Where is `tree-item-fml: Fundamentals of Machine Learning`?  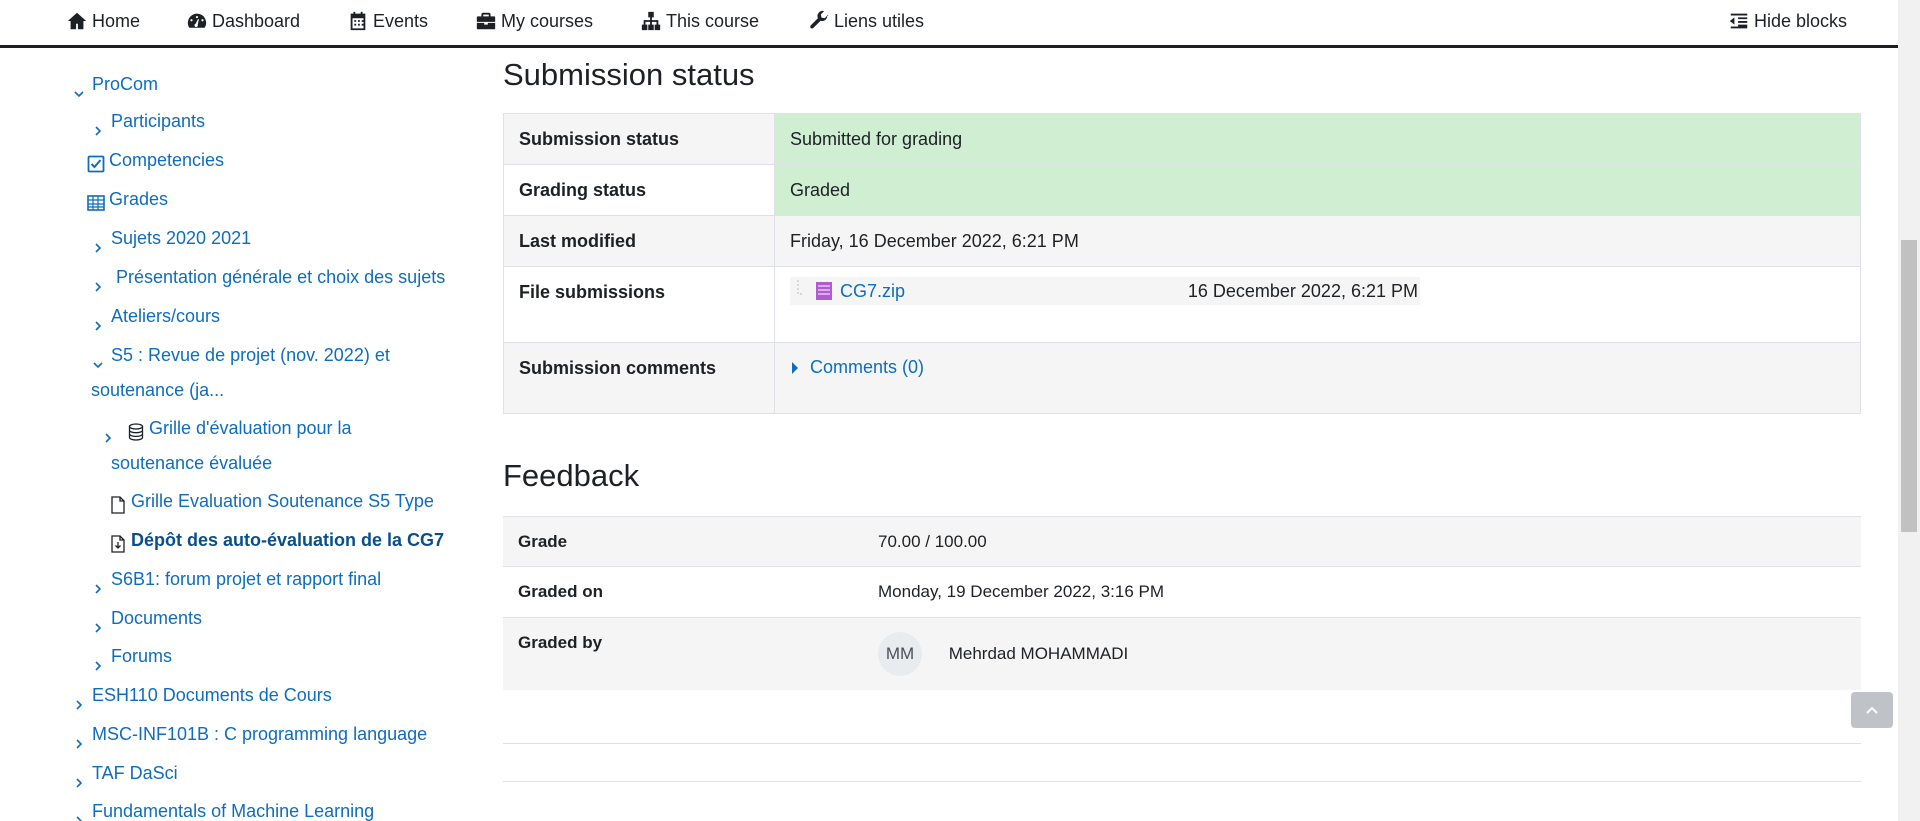 tree-item-fml: Fundamentals of Machine Learning is located at coordinates (223, 807).